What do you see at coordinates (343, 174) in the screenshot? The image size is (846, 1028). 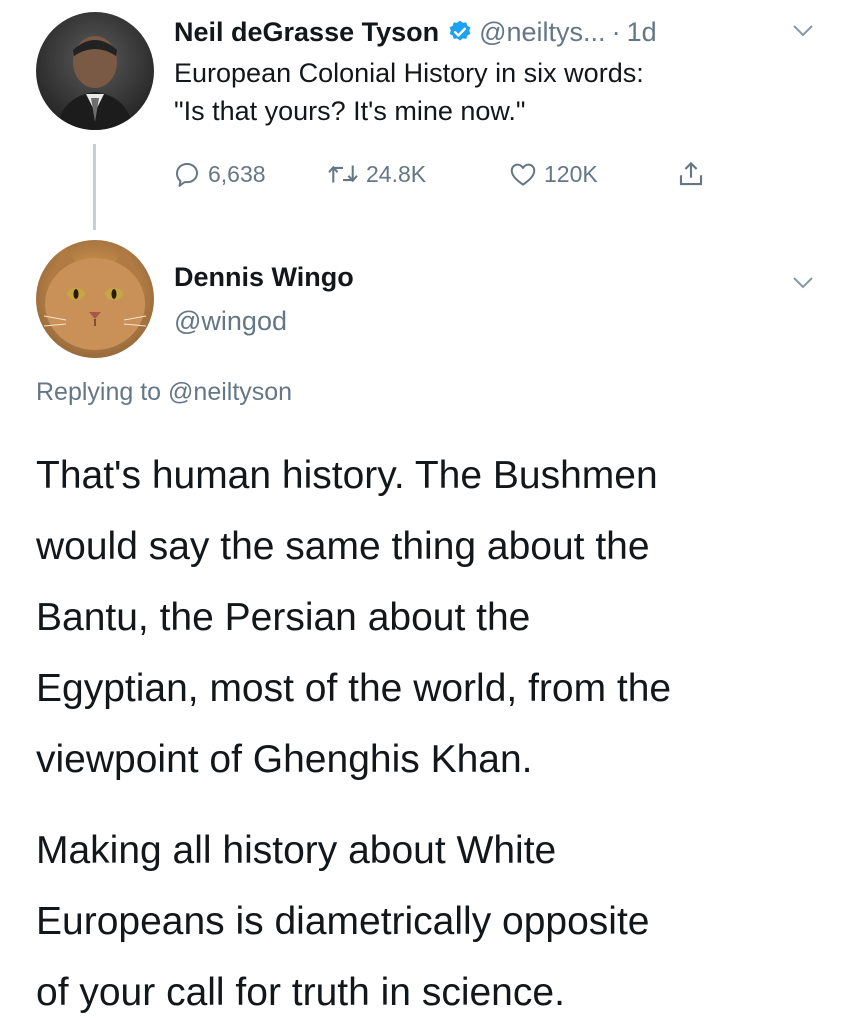 I see `retweet-icon` at bounding box center [343, 174].